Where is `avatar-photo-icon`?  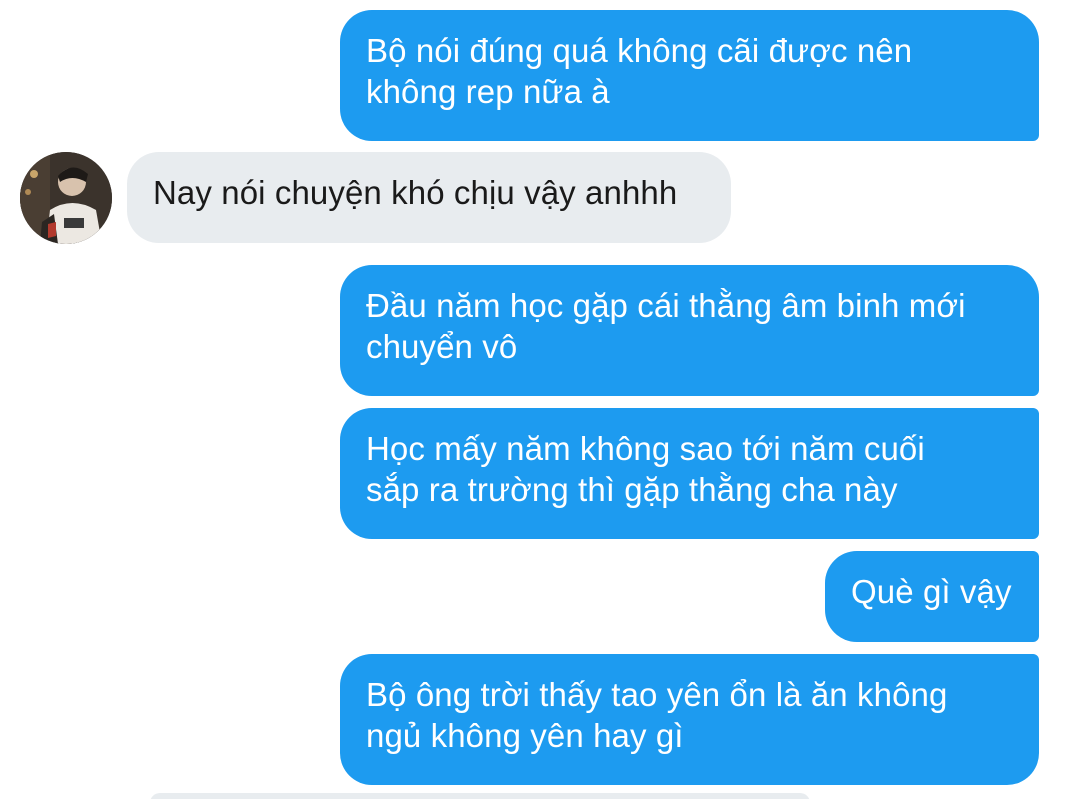 avatar-photo-icon is located at coordinates (66, 198).